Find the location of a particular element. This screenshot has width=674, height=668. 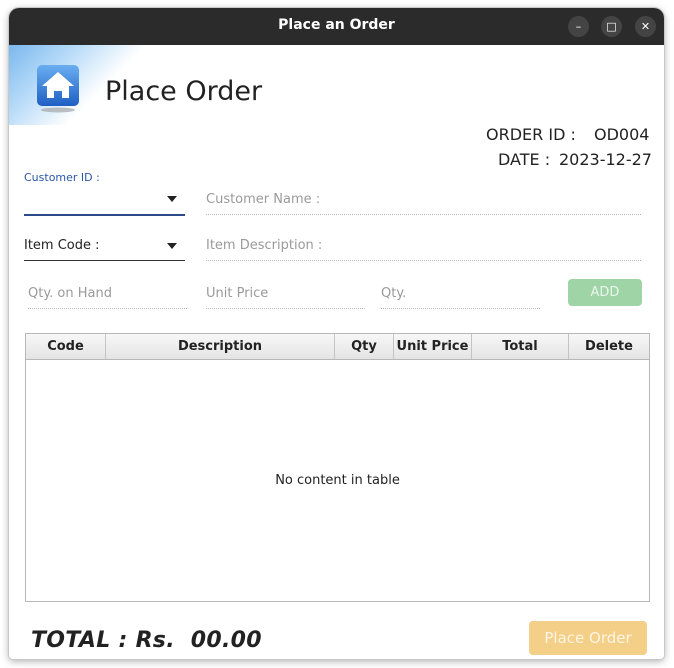

order-id-value: OD004 is located at coordinates (622, 134).